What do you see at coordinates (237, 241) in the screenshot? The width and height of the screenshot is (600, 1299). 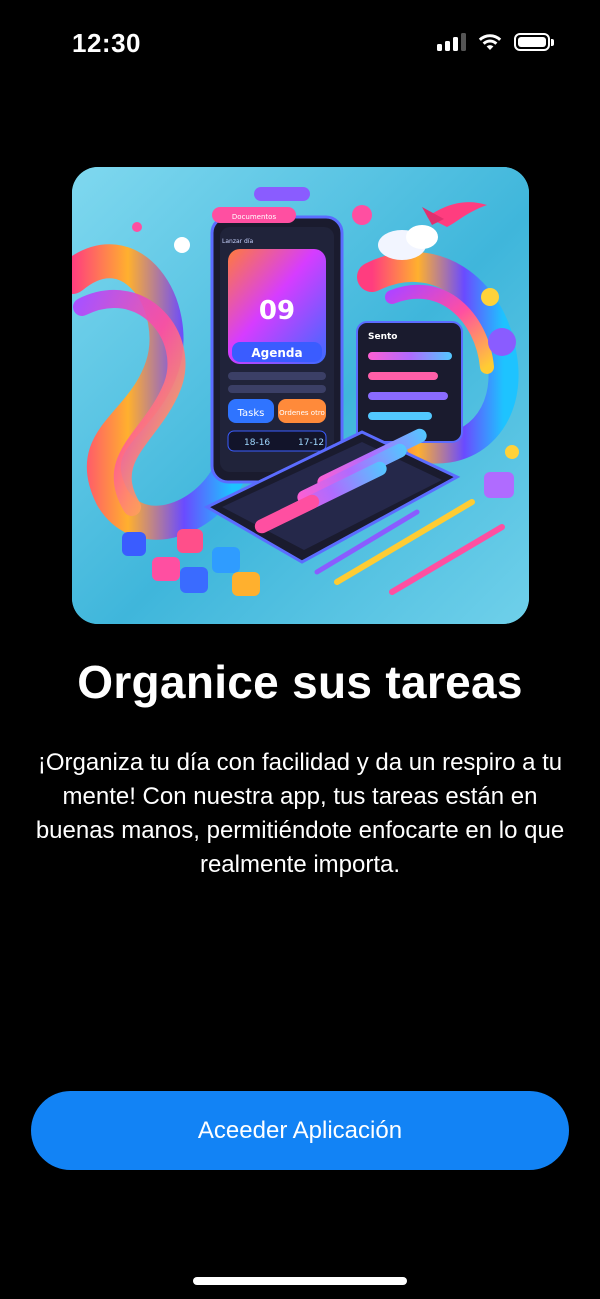 I see `hero-side-label: Lanzar día` at bounding box center [237, 241].